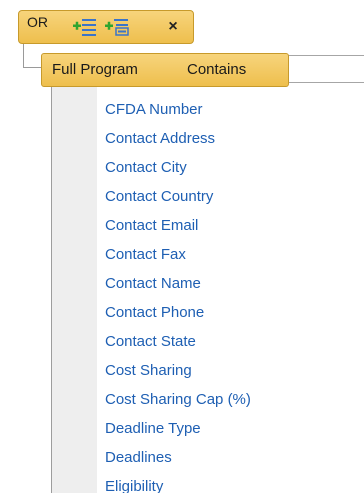 The height and width of the screenshot is (493, 364). Describe the element at coordinates (178, 428) in the screenshot. I see `field-option: Deadline Type` at that location.